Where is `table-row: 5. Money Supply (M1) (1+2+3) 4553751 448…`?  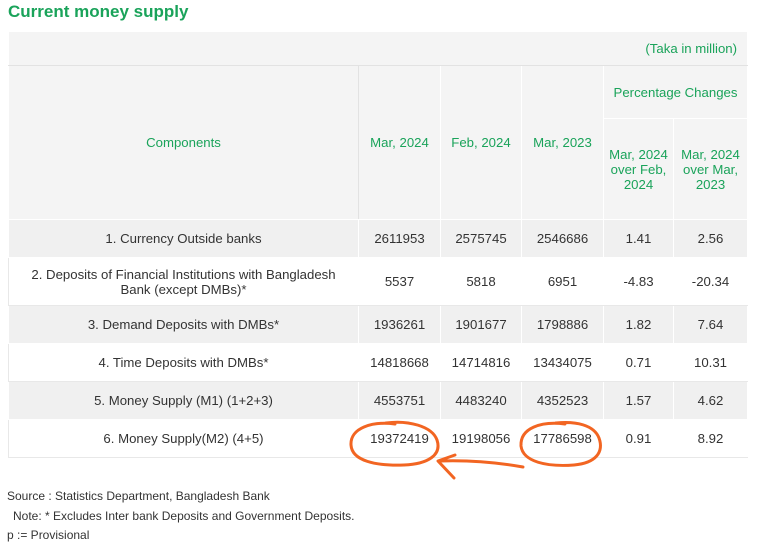 table-row: 5. Money Supply (M1) (1+2+3) 4553751 448… is located at coordinates (378, 400).